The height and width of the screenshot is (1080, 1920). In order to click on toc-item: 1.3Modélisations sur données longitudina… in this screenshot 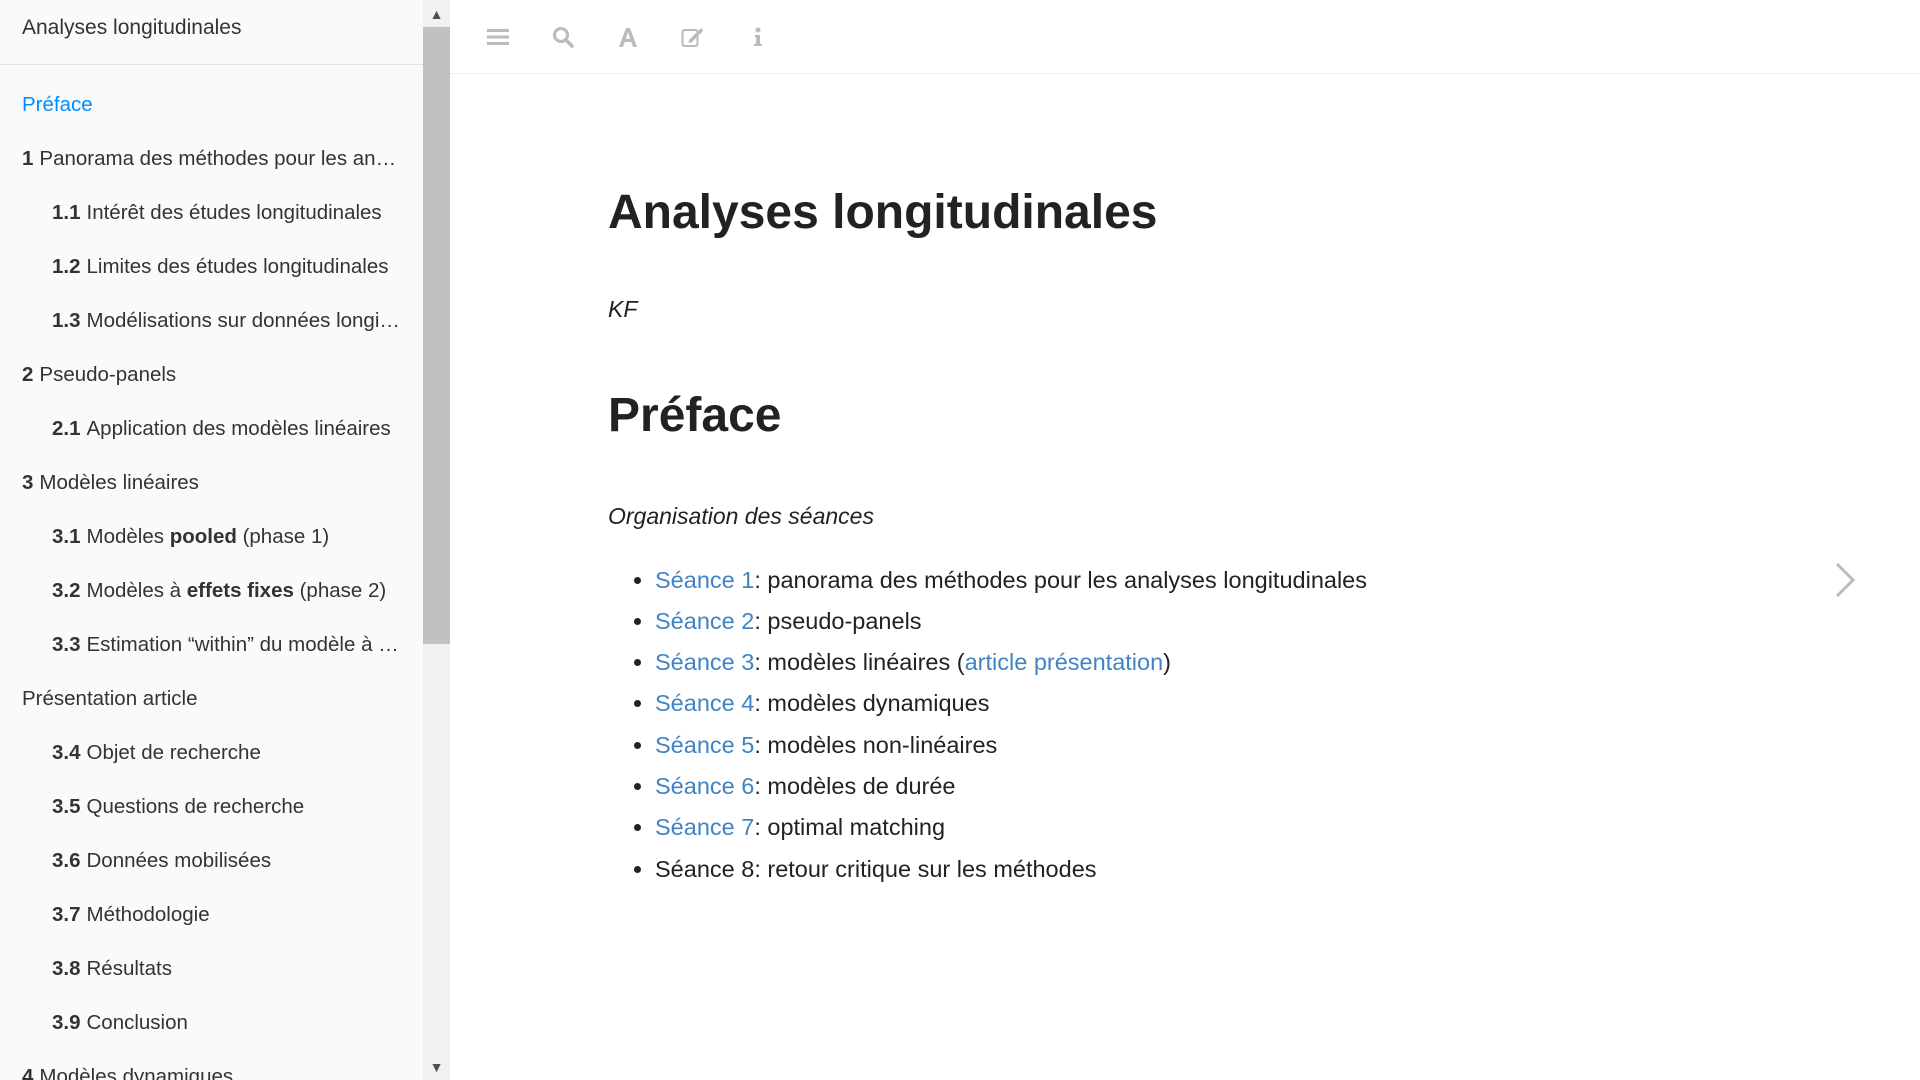, I will do `click(211, 321)`.